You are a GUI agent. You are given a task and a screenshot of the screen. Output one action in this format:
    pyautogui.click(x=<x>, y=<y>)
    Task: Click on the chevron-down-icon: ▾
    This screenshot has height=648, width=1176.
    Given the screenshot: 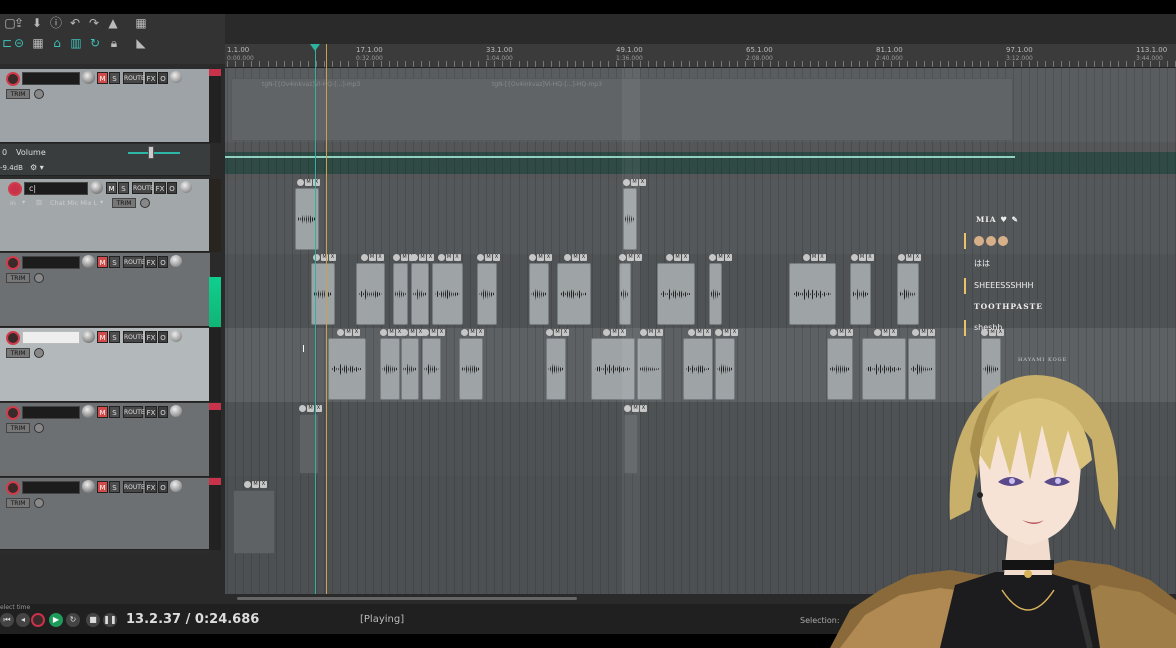 What is the action you would take?
    pyautogui.click(x=101, y=202)
    